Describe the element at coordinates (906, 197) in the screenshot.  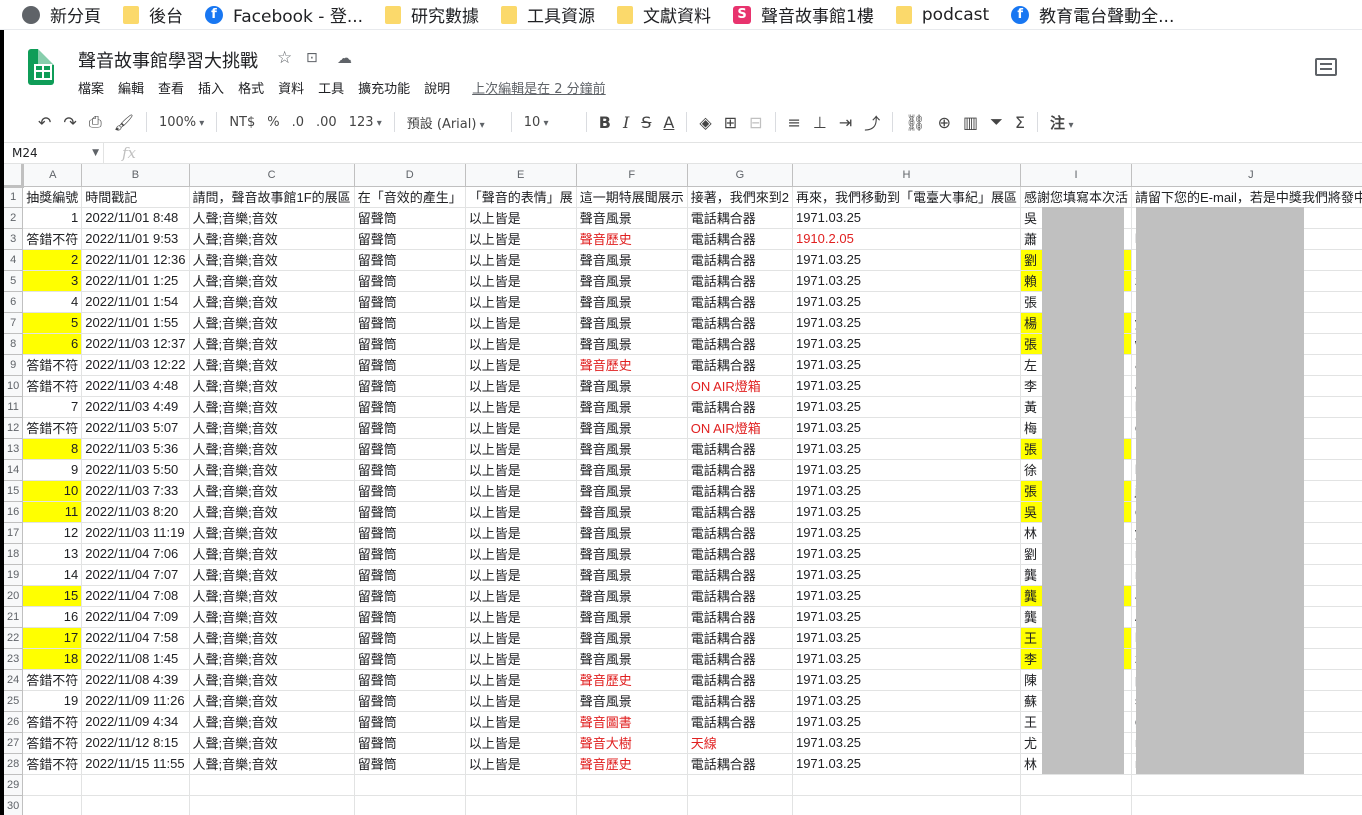
I see `cell: 再來，我們移動到「電臺大事紀」展區` at that location.